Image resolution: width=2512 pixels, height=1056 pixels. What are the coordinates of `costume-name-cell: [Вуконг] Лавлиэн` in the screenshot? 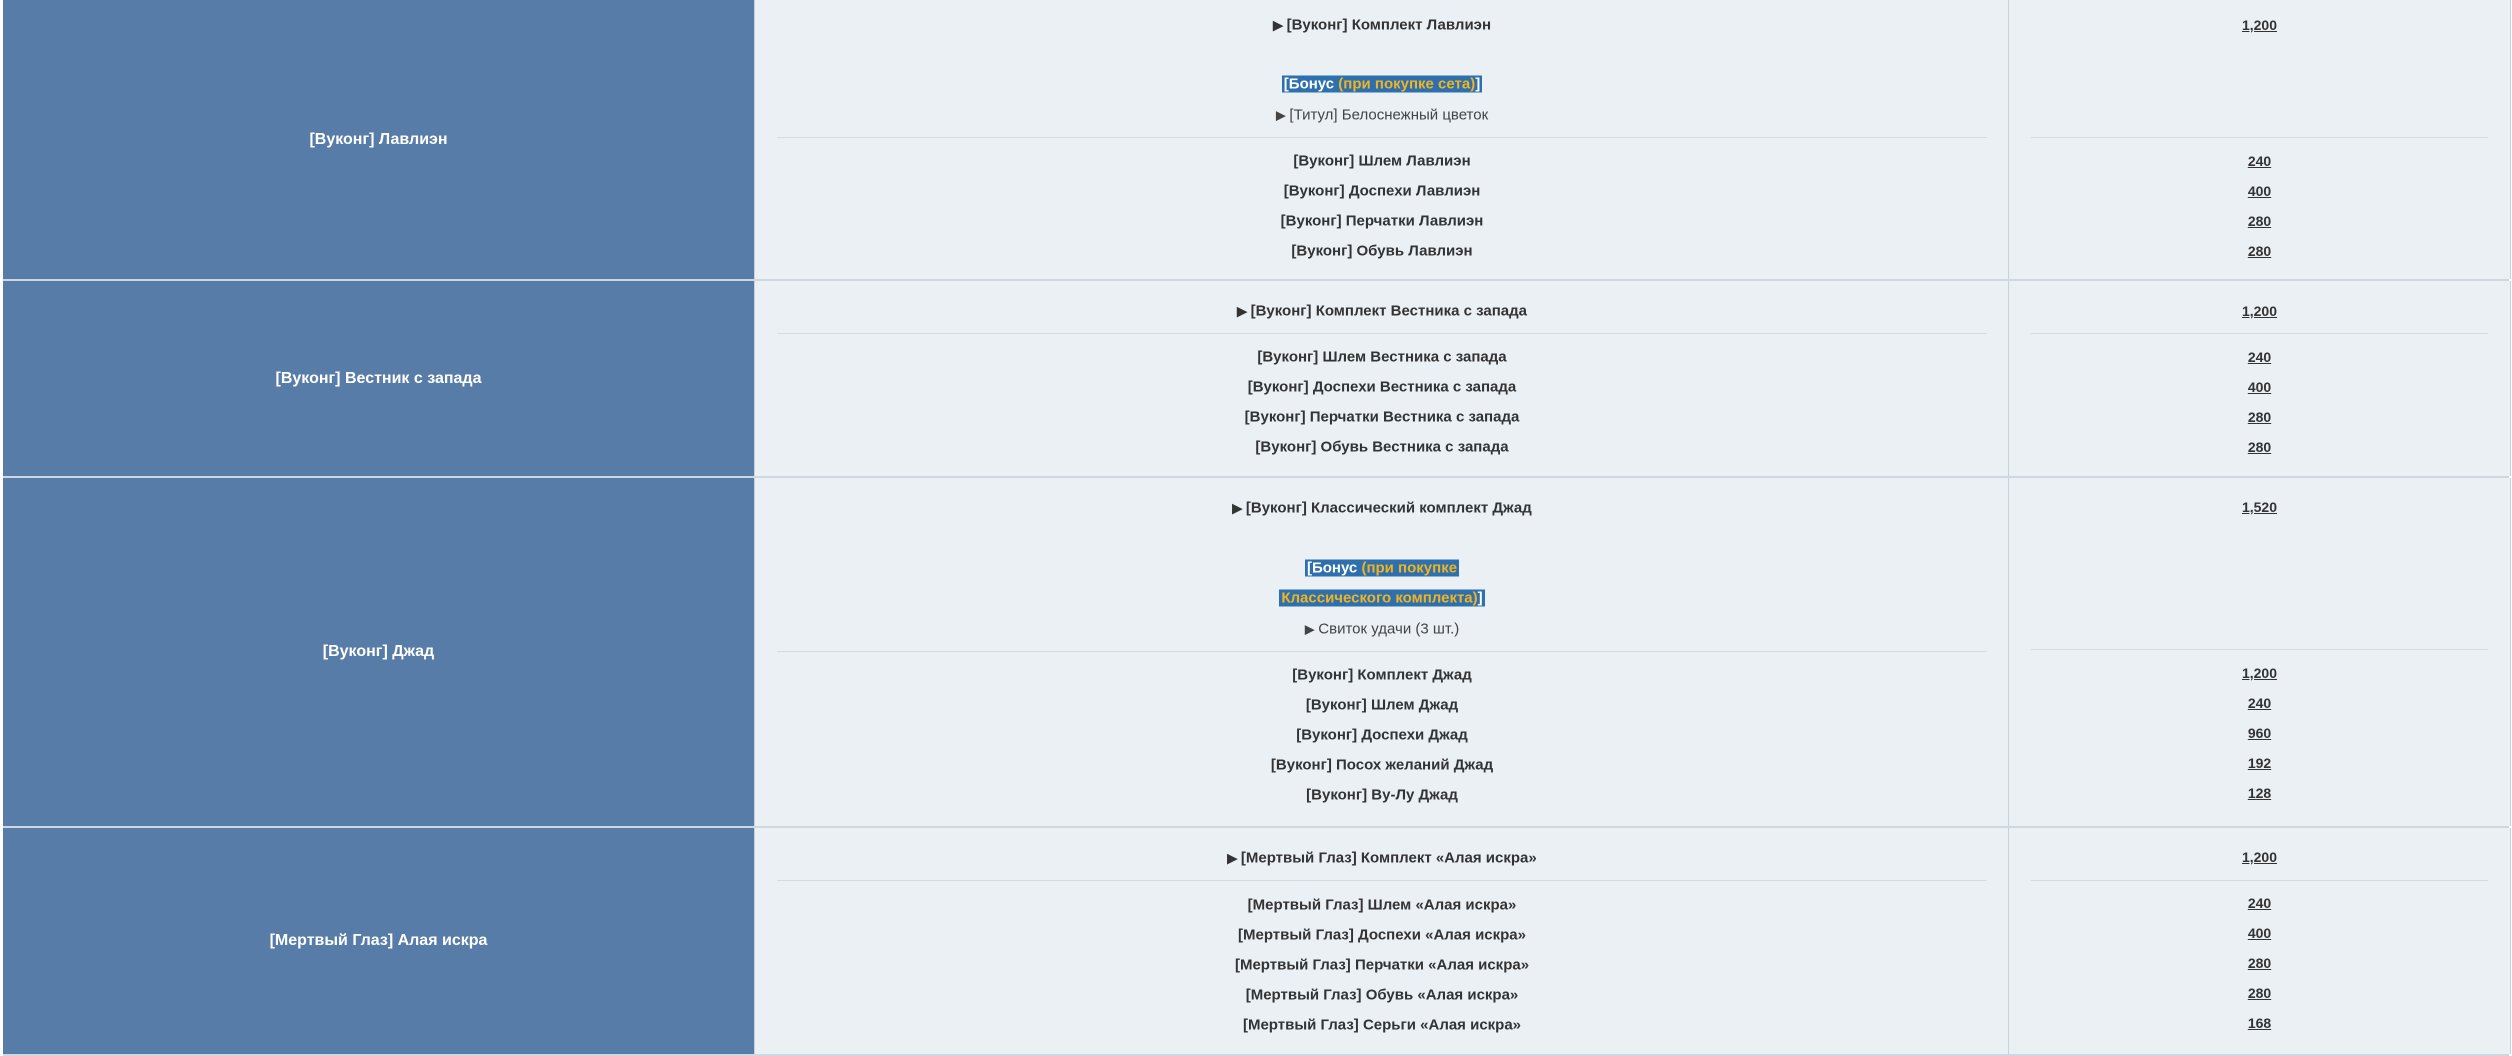 It's located at (378, 139).